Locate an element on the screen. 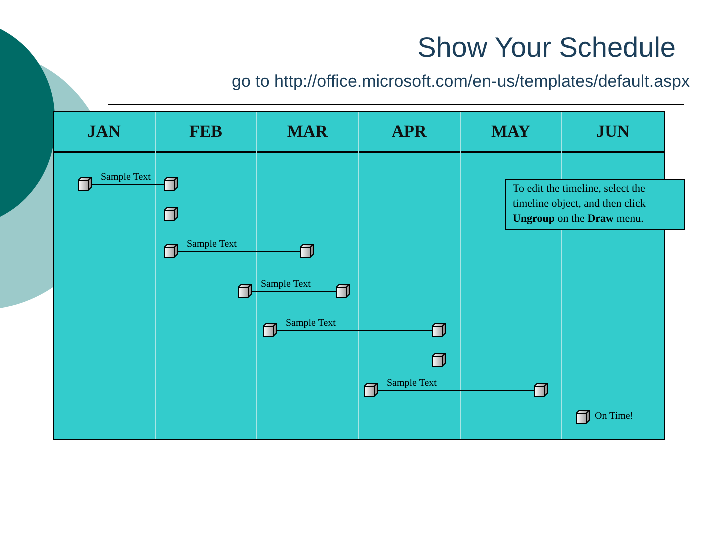  month-header: MAY is located at coordinates (511, 132).